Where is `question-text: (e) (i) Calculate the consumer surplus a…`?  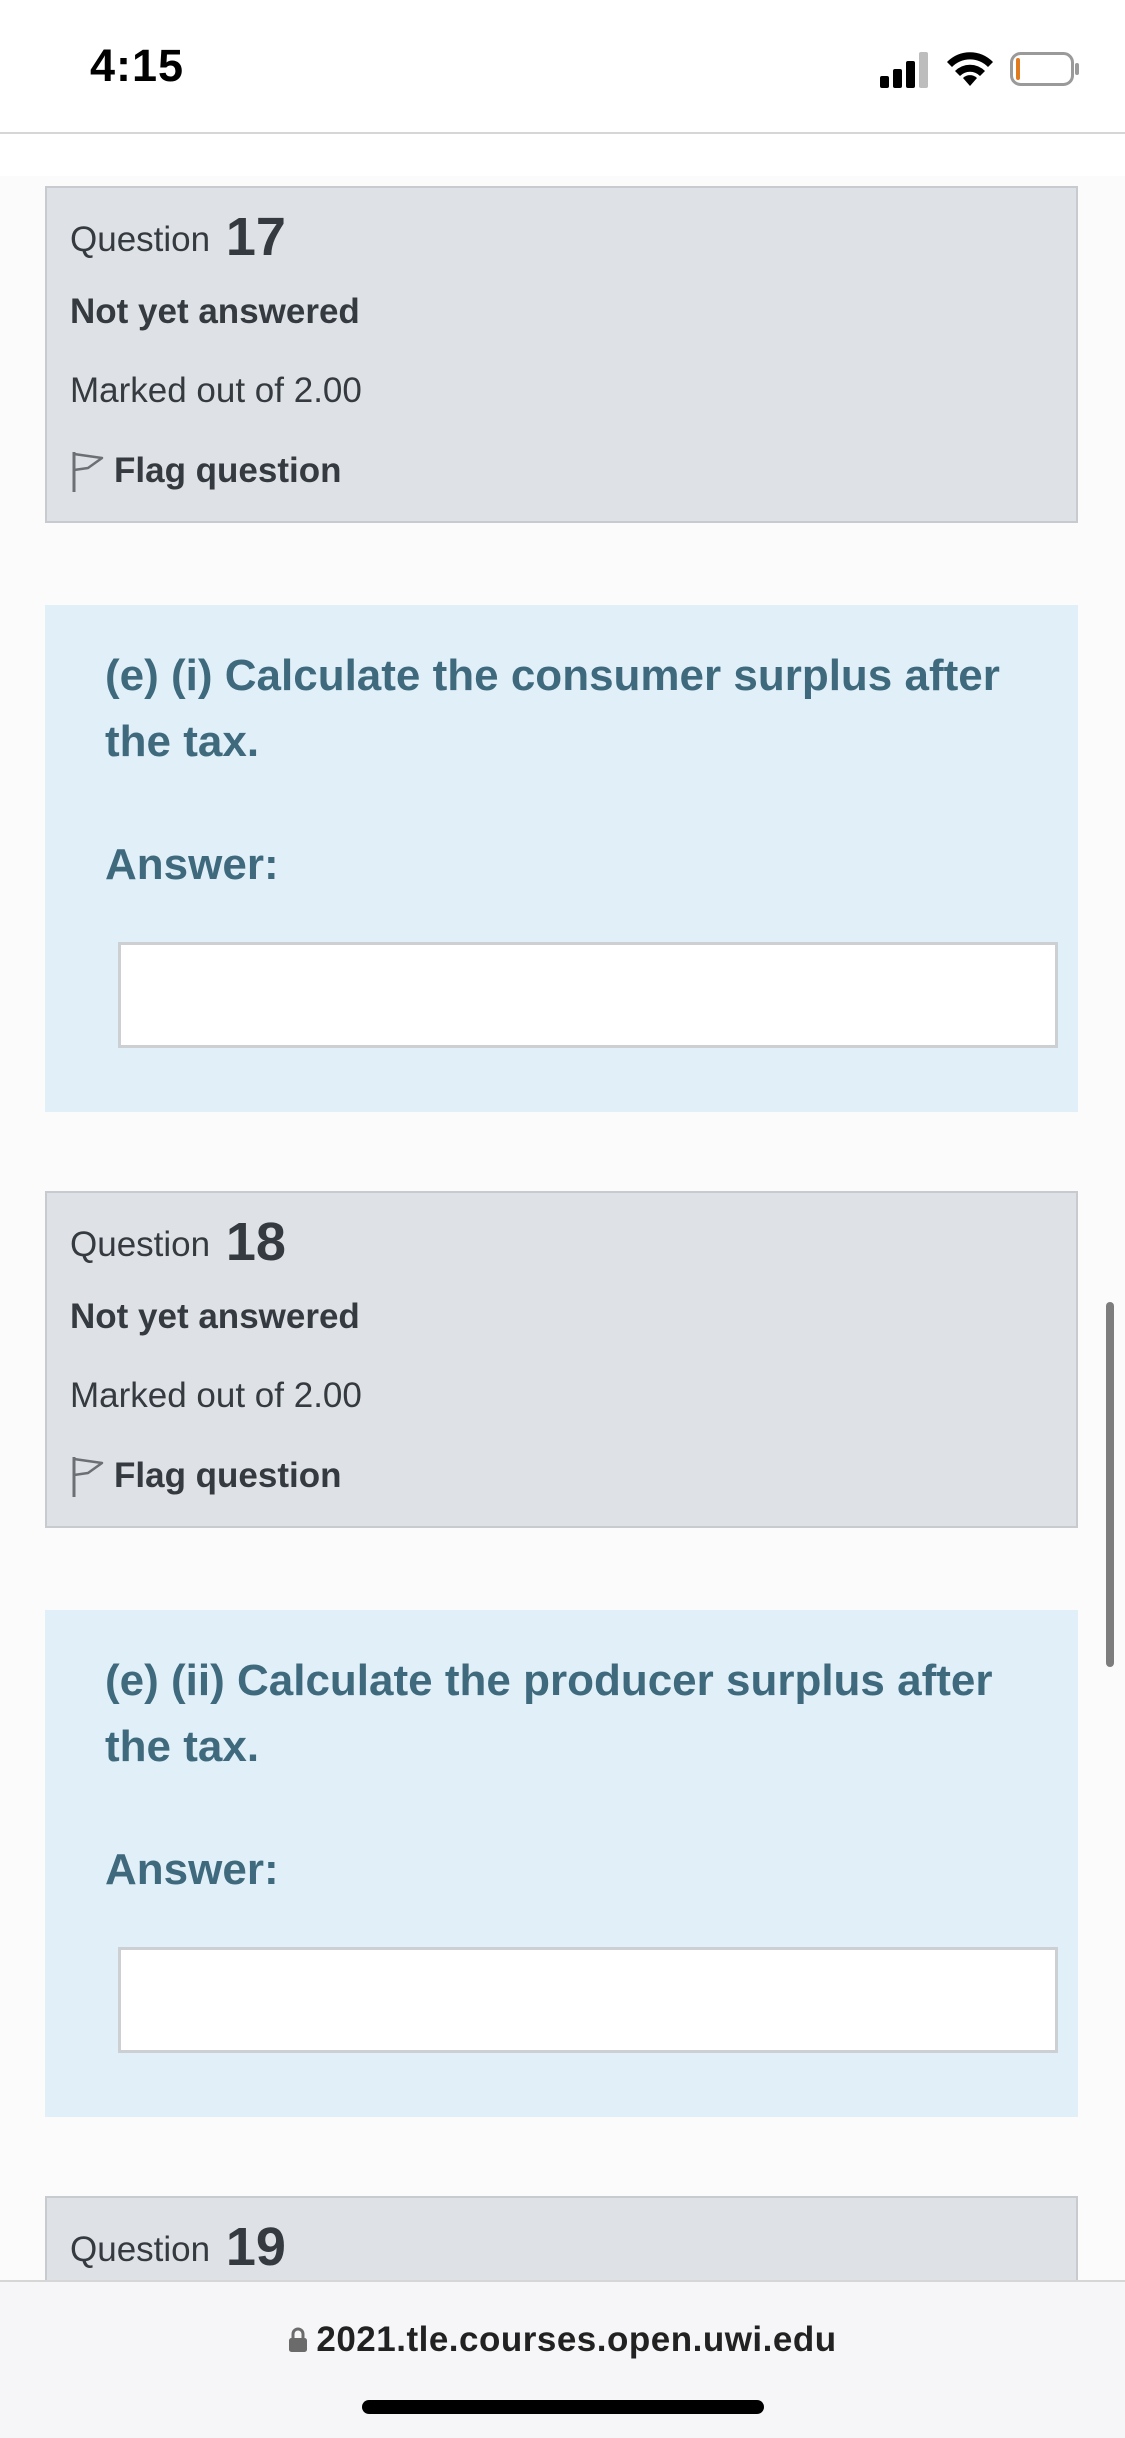
question-text: (e) (i) Calculate the consumer surplus a… is located at coordinates (552, 708).